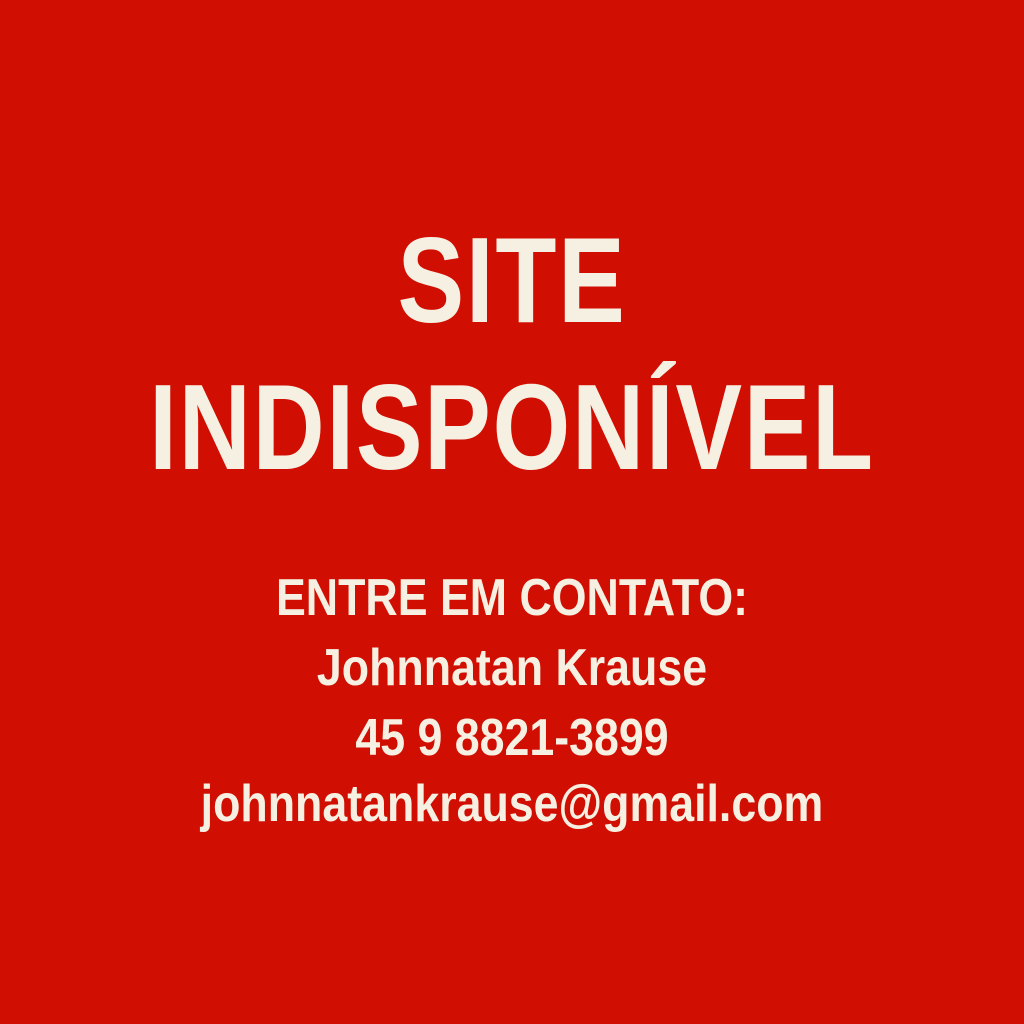 This screenshot has height=1024, width=1024. What do you see at coordinates (512, 738) in the screenshot?
I see `contact-phone: 45 9 8821-3899` at bounding box center [512, 738].